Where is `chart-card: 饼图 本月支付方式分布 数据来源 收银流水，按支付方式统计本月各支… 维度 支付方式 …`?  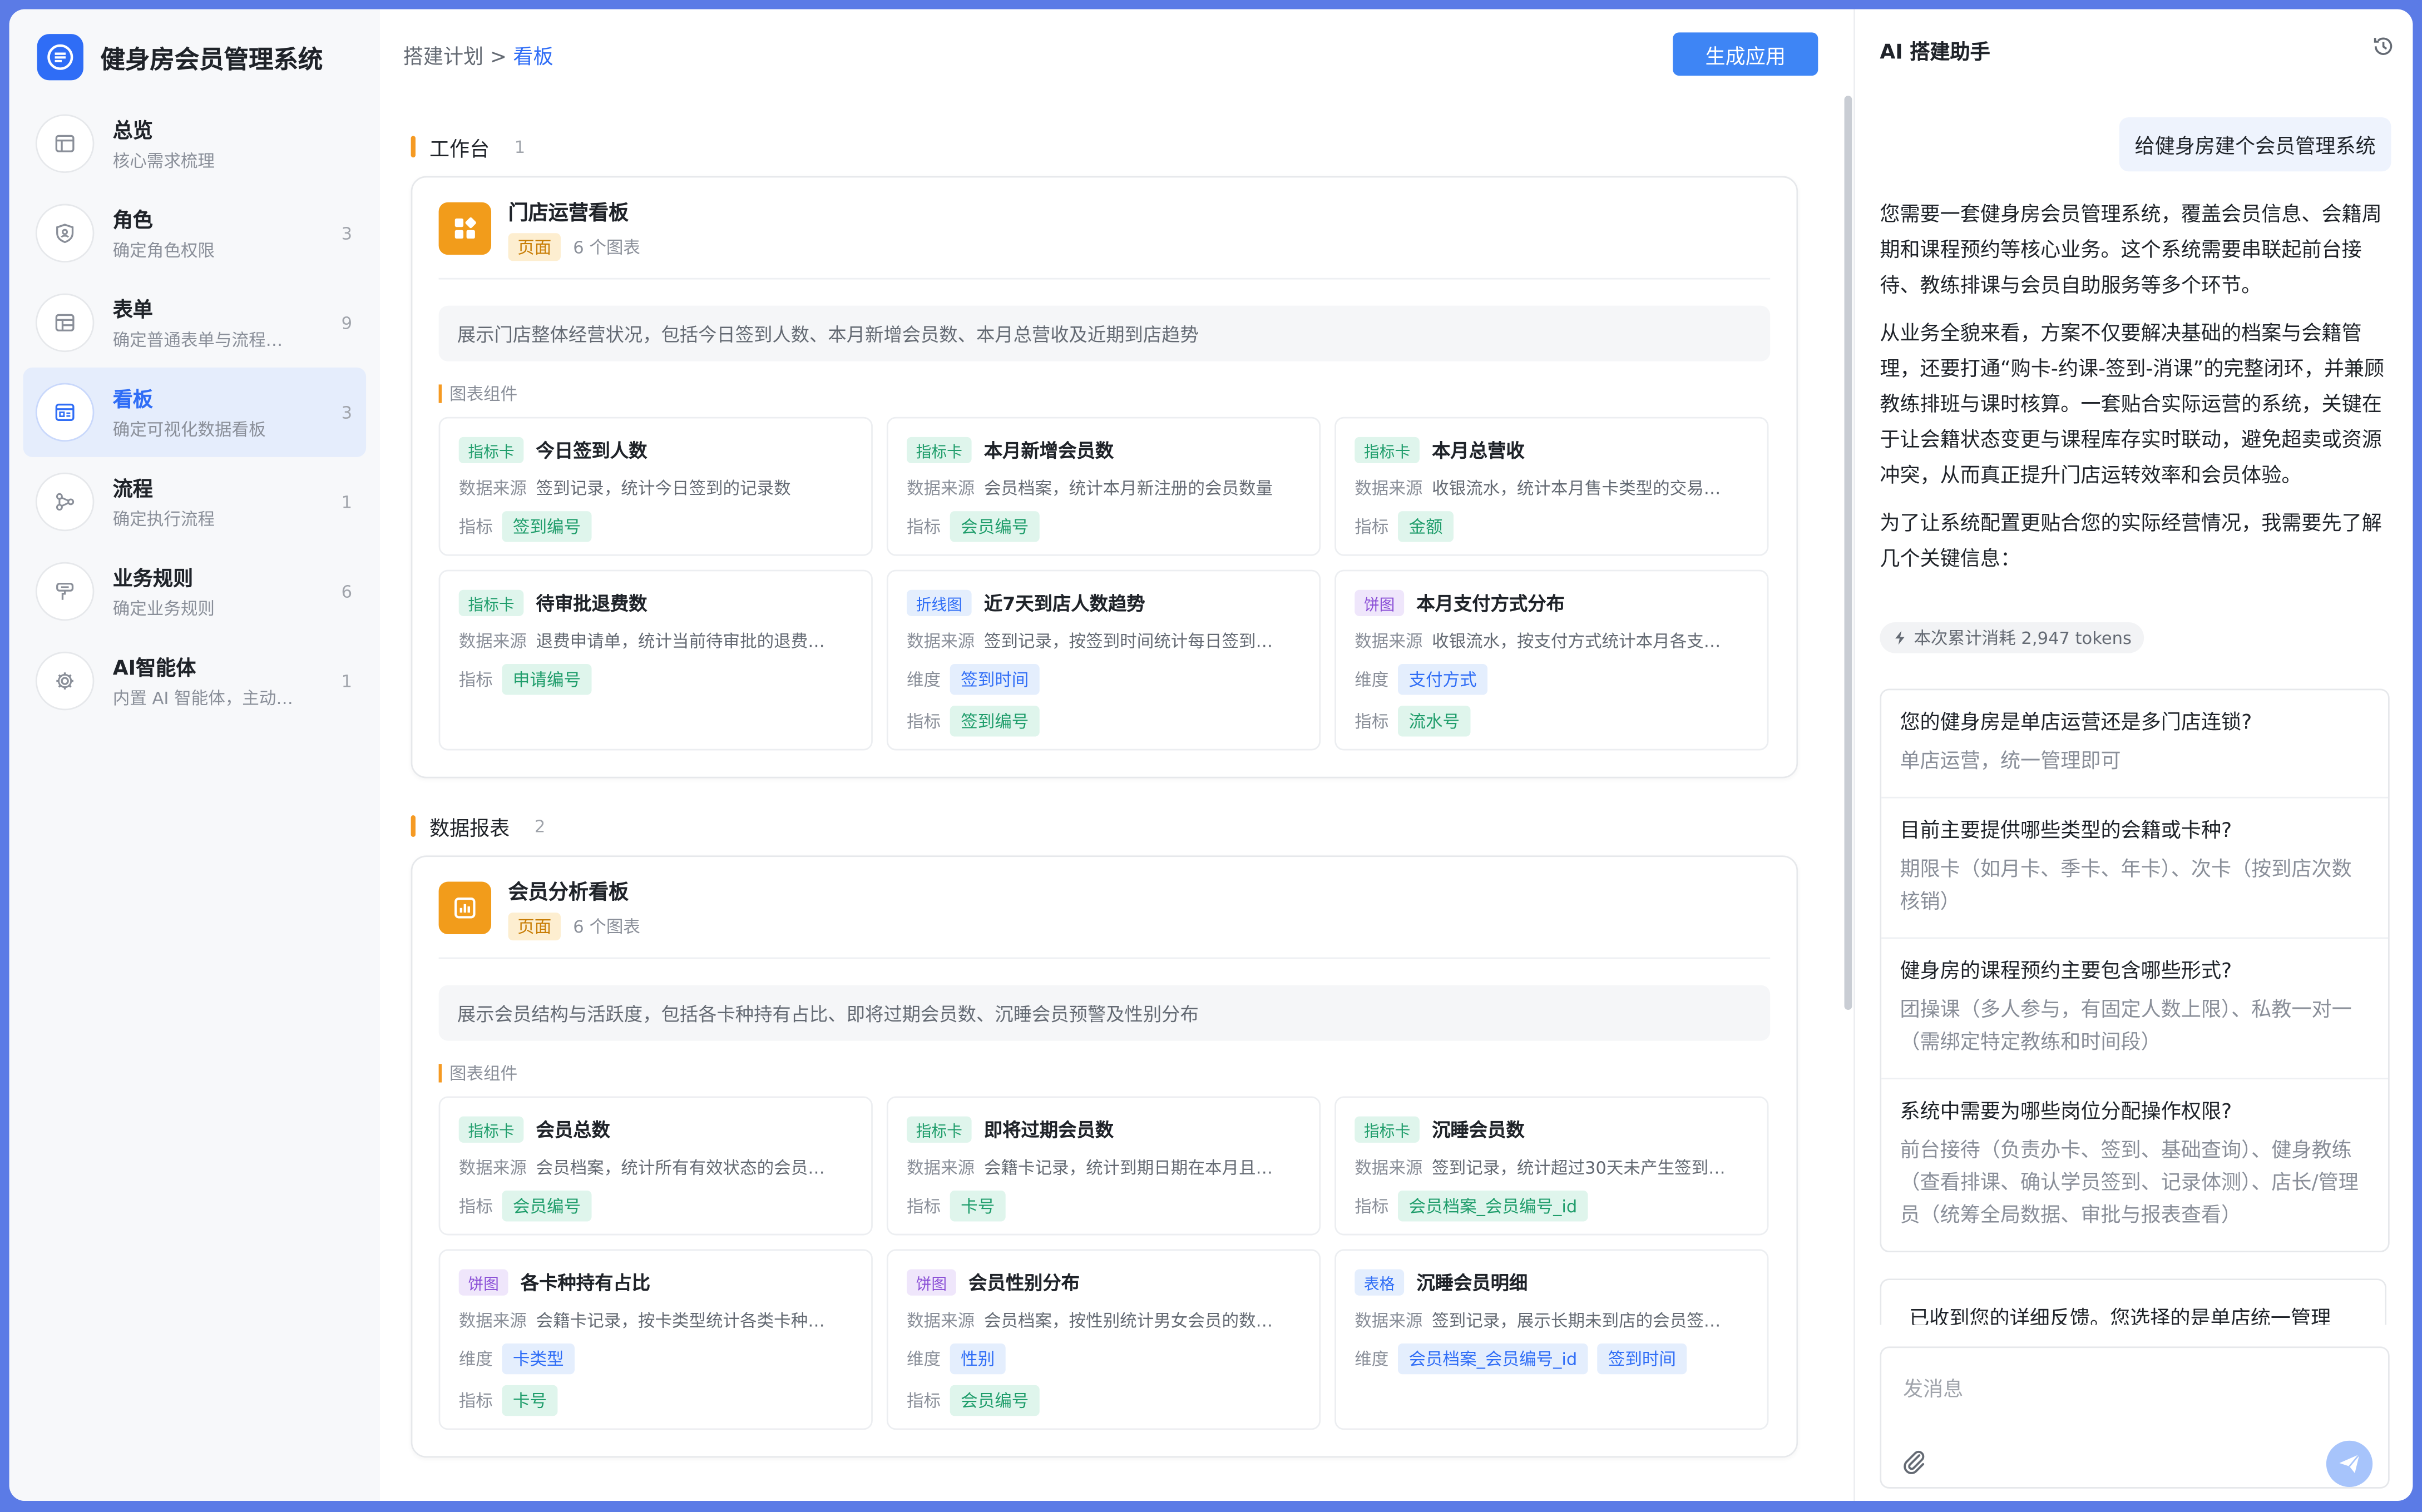 chart-card: 饼图 本月支付方式分布 数据来源 收银流水，按支付方式统计本月各支… 维度 支付方式 … is located at coordinates (1551, 660).